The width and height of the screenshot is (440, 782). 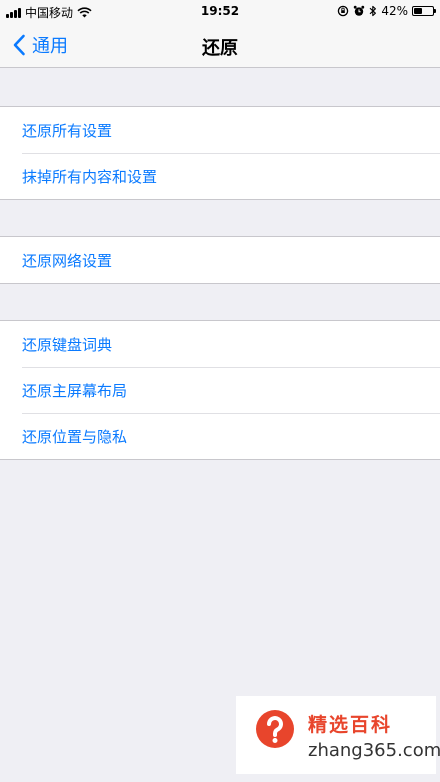 I want to click on reset-all-settings-item: 还原所有设置, so click(x=220, y=130).